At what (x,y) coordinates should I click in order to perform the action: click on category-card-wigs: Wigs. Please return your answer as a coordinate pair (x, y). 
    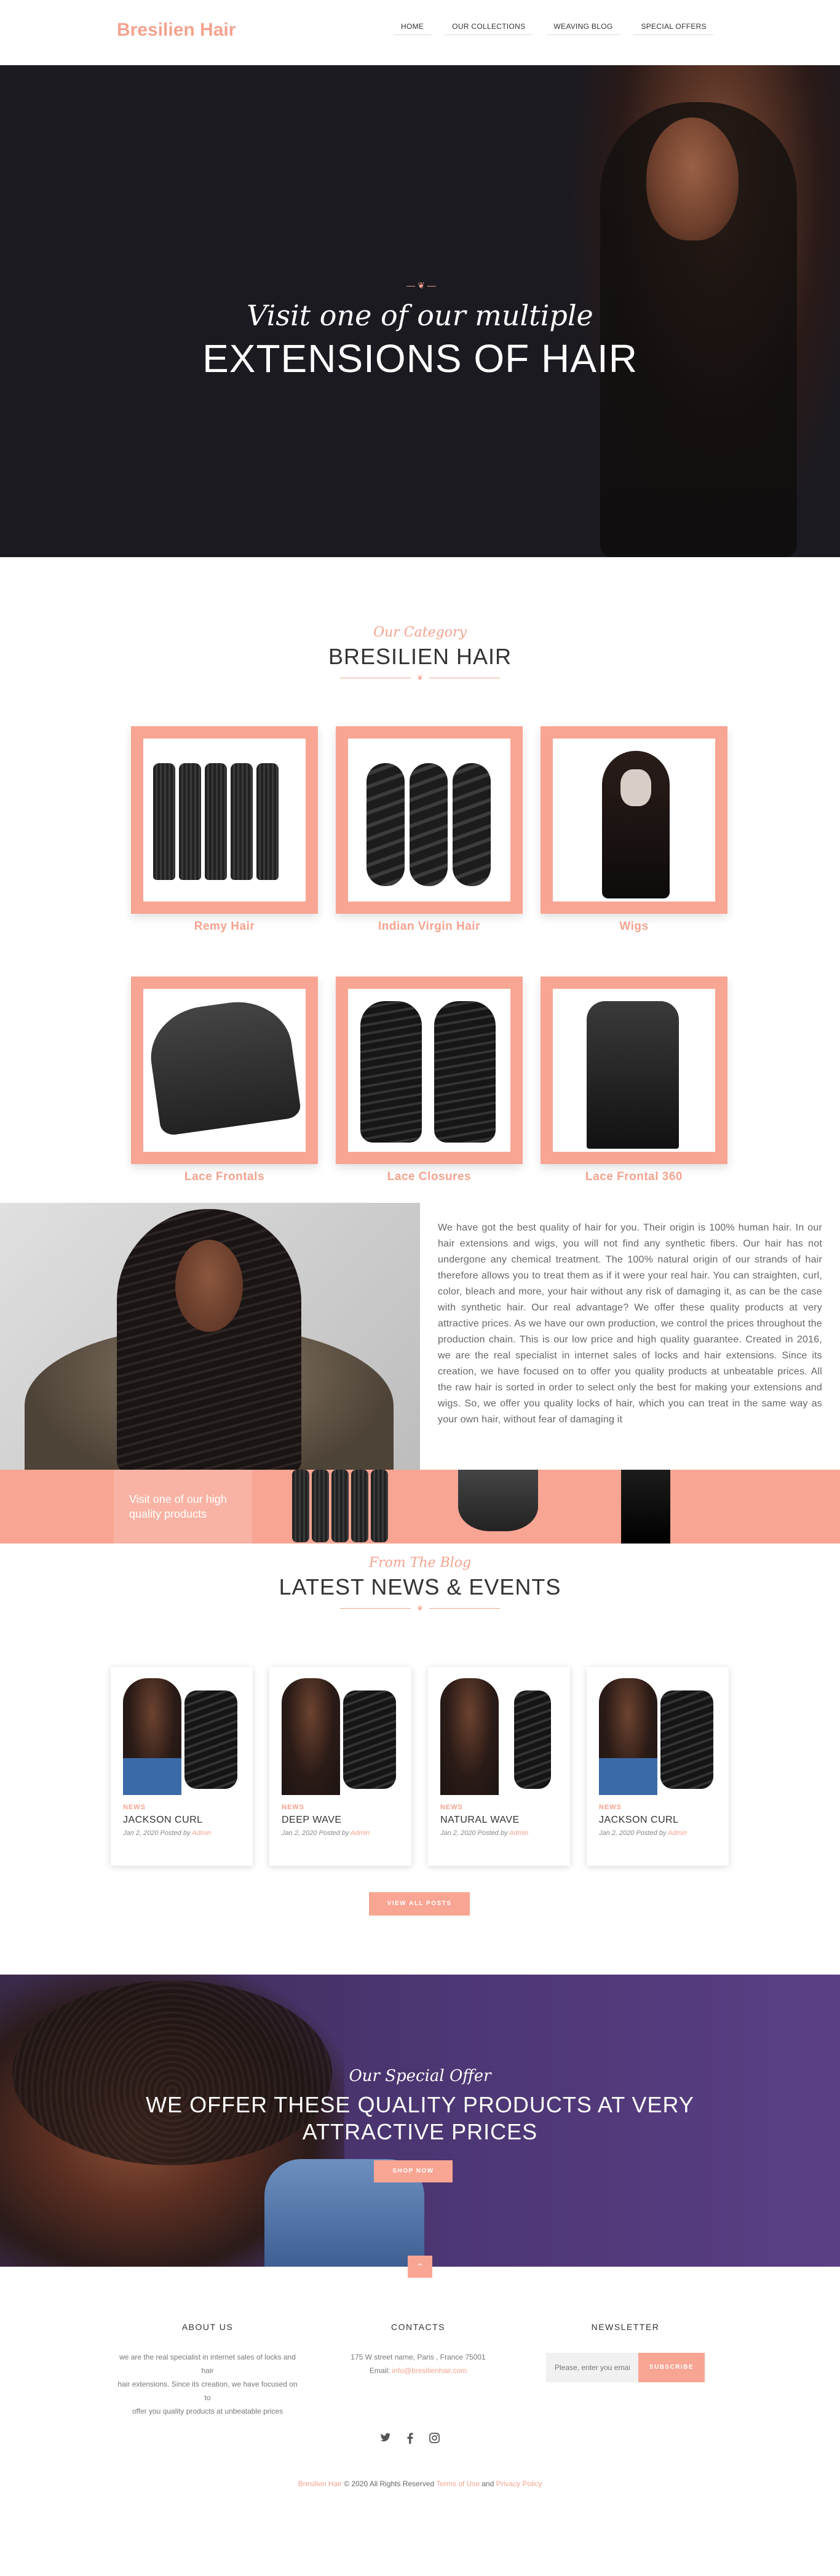
    Looking at the image, I should click on (634, 829).